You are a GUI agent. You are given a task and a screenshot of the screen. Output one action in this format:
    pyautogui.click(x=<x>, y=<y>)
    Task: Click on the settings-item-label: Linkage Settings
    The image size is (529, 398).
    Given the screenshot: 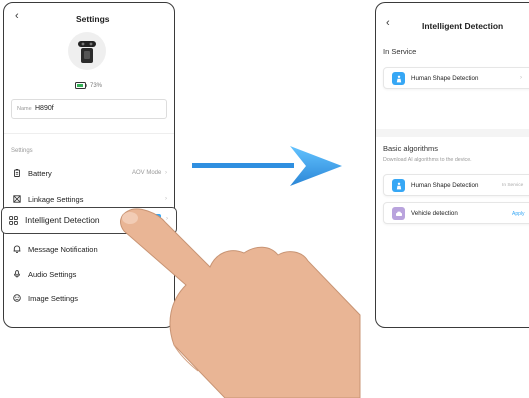 What is the action you would take?
    pyautogui.click(x=56, y=199)
    